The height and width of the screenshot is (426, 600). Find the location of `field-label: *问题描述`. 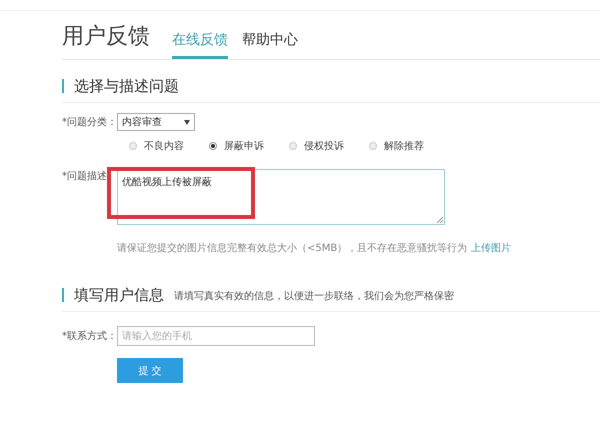

field-label: *问题描述 is located at coordinates (85, 176).